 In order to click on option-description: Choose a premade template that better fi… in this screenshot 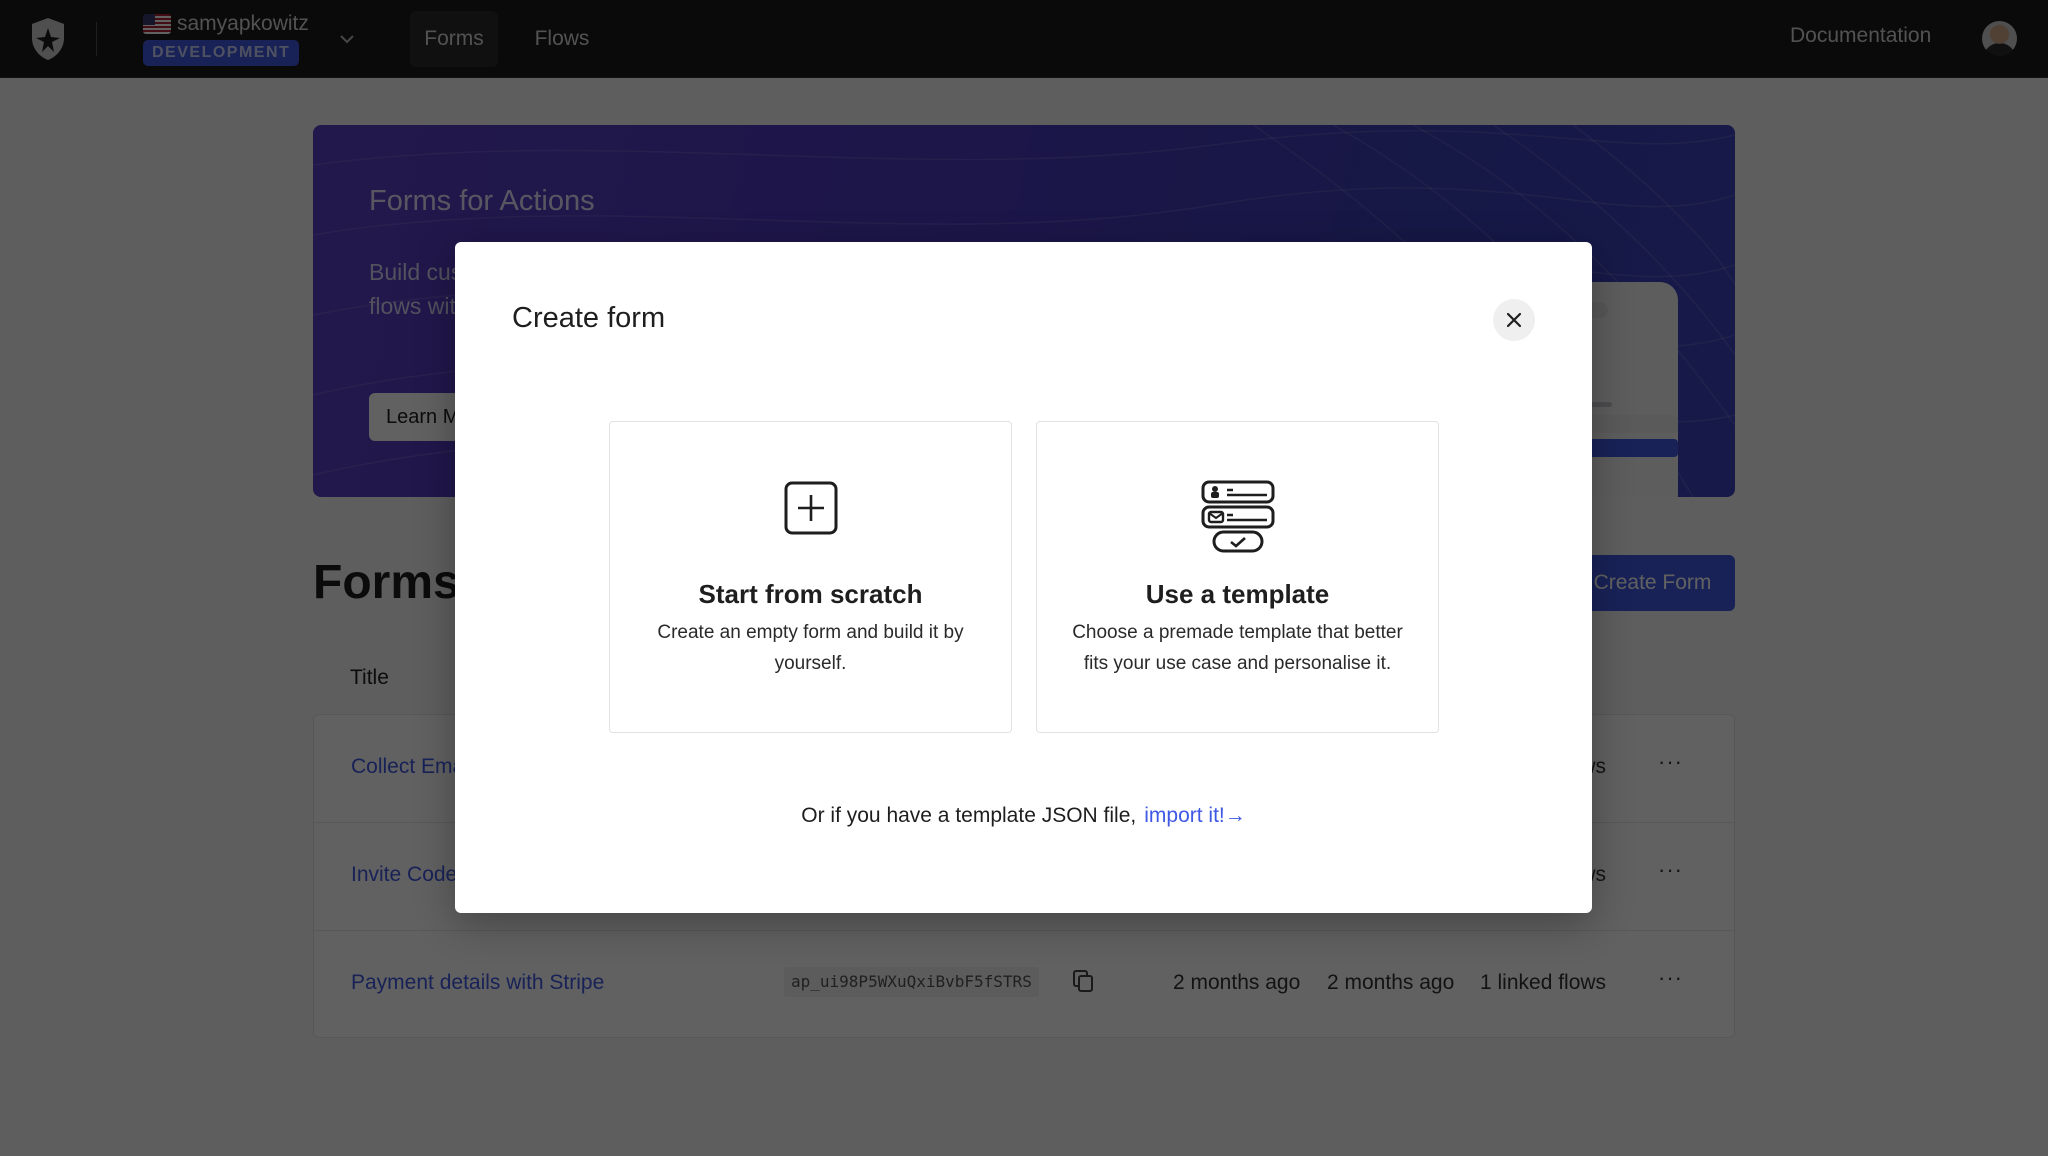, I will do `click(1237, 648)`.